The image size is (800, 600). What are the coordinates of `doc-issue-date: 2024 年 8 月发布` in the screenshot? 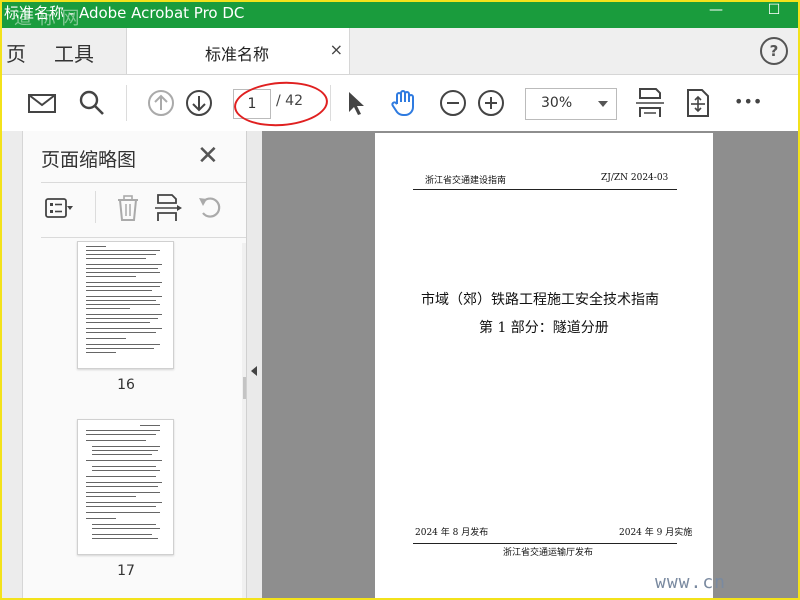 It's located at (452, 533).